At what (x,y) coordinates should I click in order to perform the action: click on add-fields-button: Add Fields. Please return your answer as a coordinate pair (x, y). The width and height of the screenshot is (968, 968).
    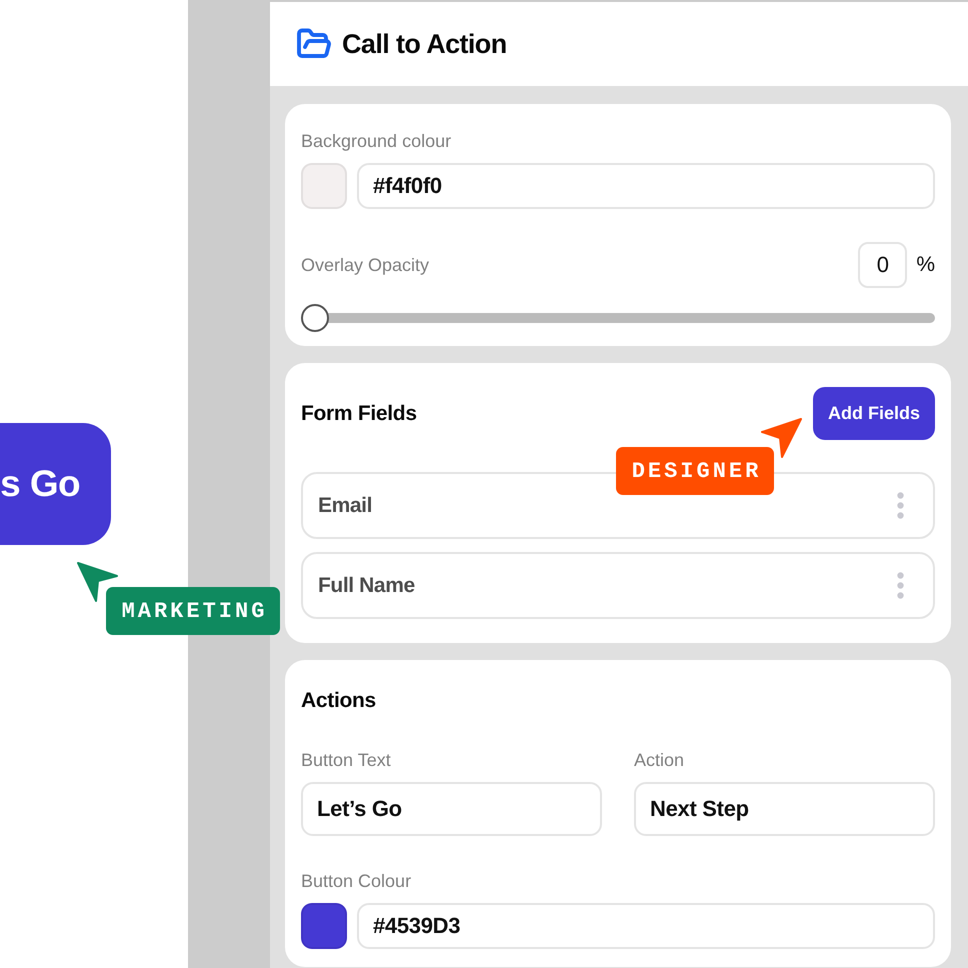
    Looking at the image, I should click on (873, 413).